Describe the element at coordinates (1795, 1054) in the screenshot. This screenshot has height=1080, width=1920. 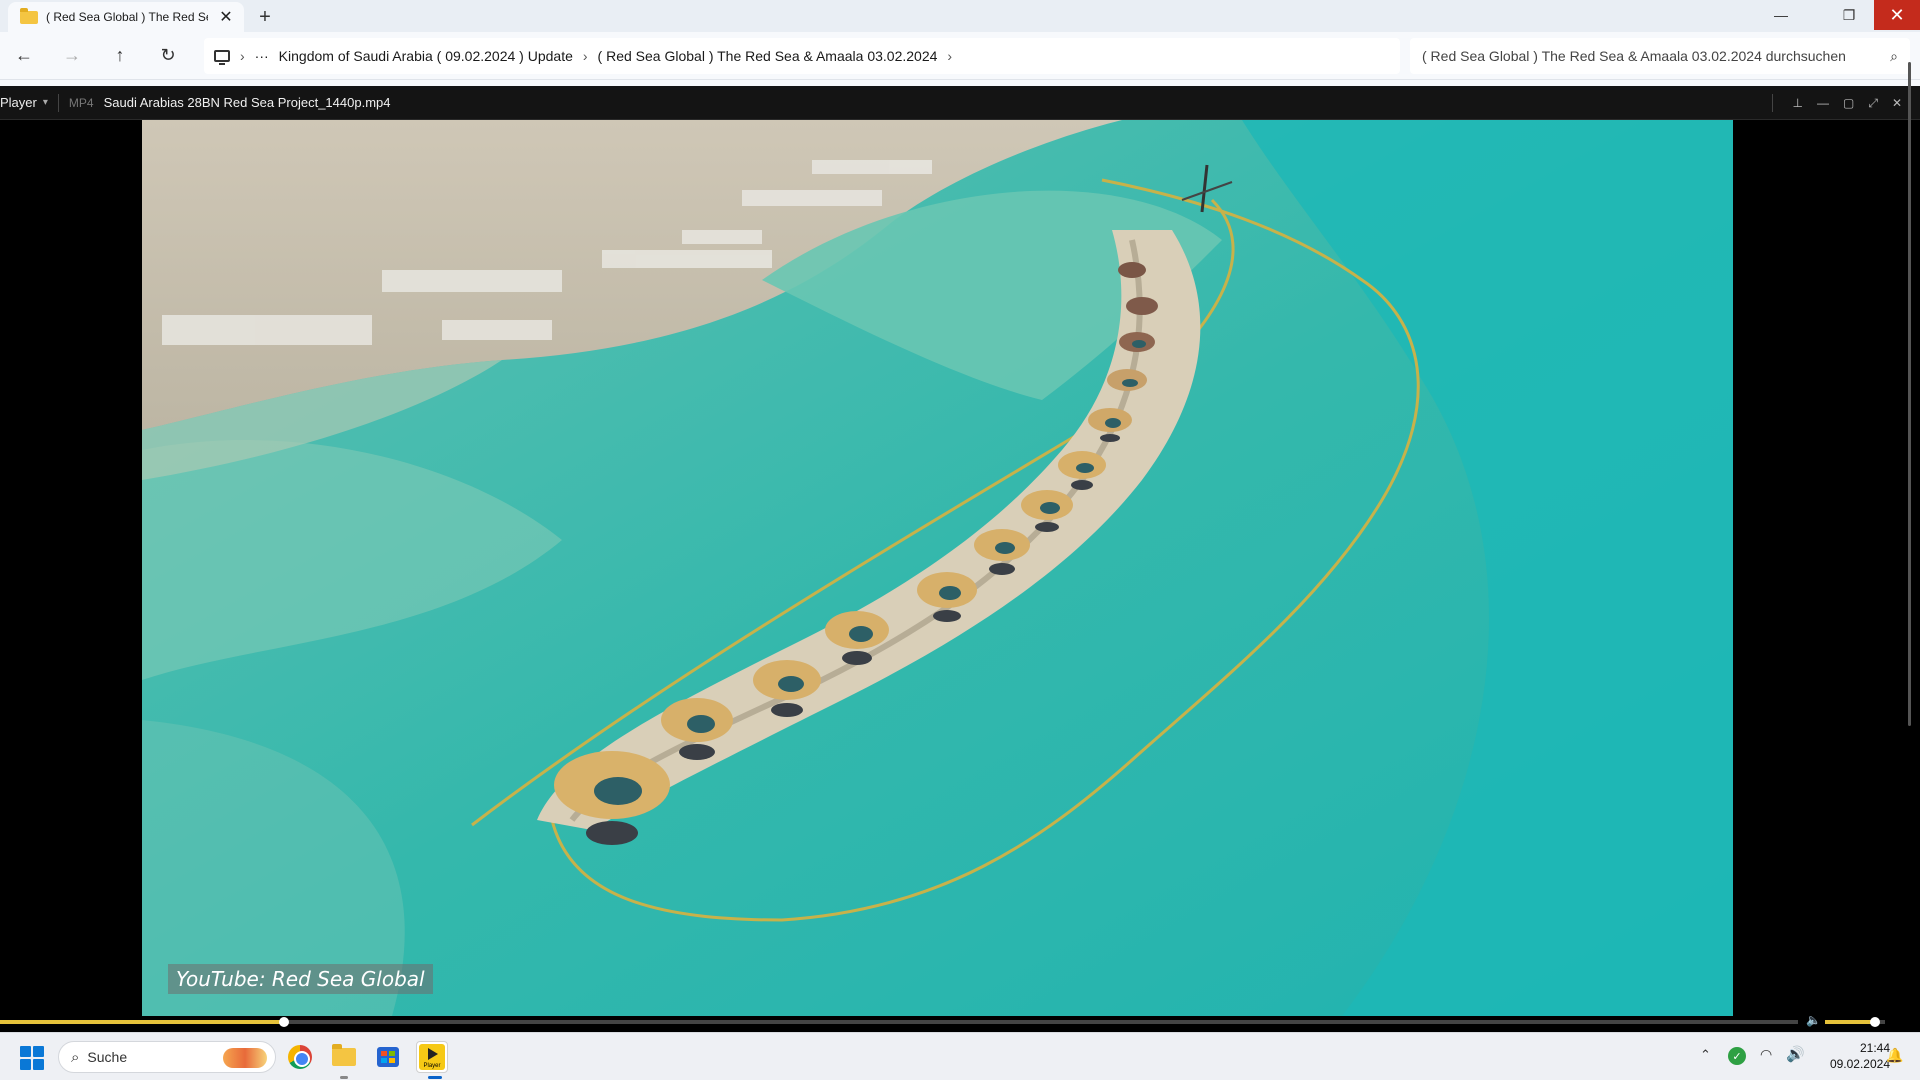
I see `speaker-icon: 🔊` at that location.